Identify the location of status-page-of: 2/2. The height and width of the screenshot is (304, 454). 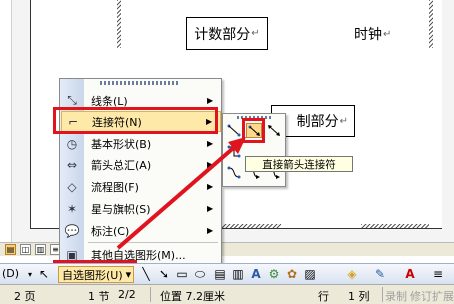
(127, 294).